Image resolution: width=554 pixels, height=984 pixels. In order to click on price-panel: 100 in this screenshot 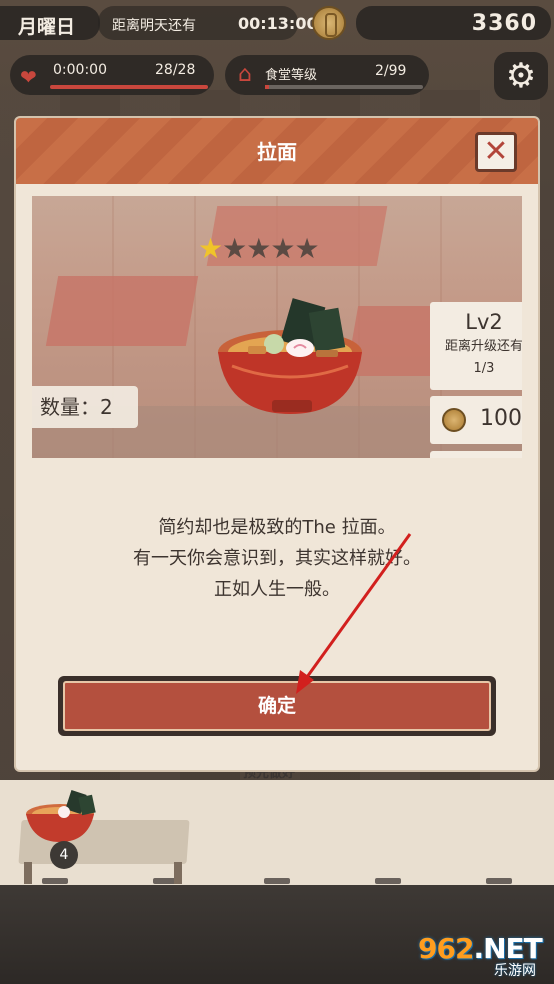, I will do `click(476, 420)`.